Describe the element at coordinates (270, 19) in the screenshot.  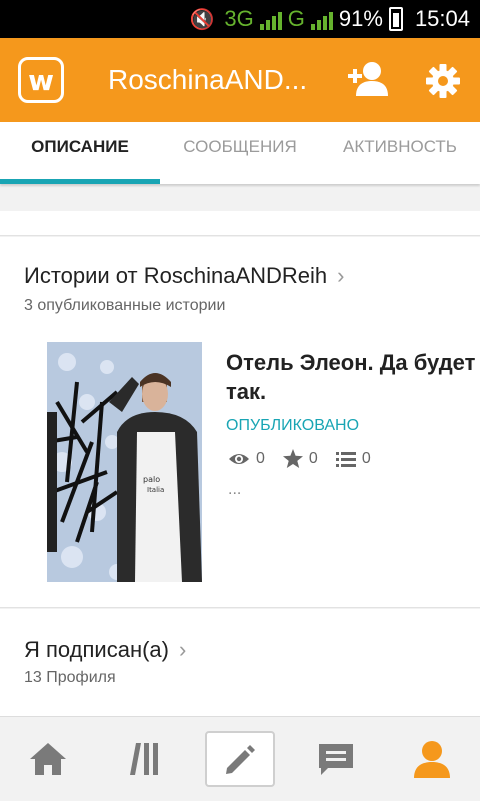
I see `signal-icon` at that location.